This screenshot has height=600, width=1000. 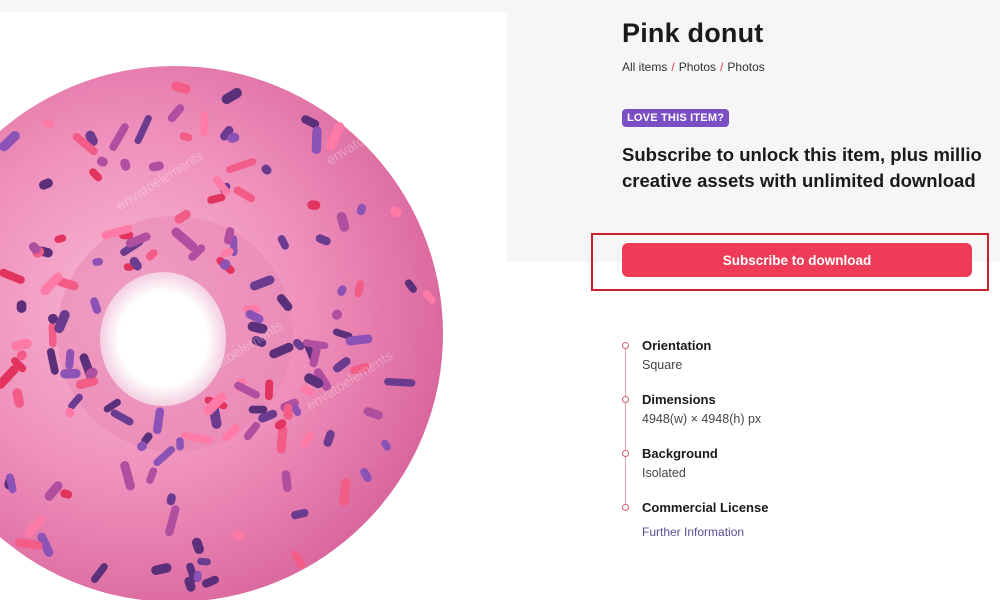 I want to click on promo-line-2: creative assets with unlimited download, so click(x=799, y=180).